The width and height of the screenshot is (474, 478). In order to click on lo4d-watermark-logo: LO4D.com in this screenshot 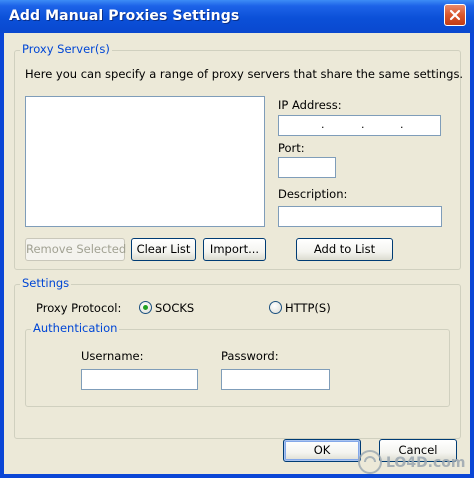, I will do `click(412, 462)`.